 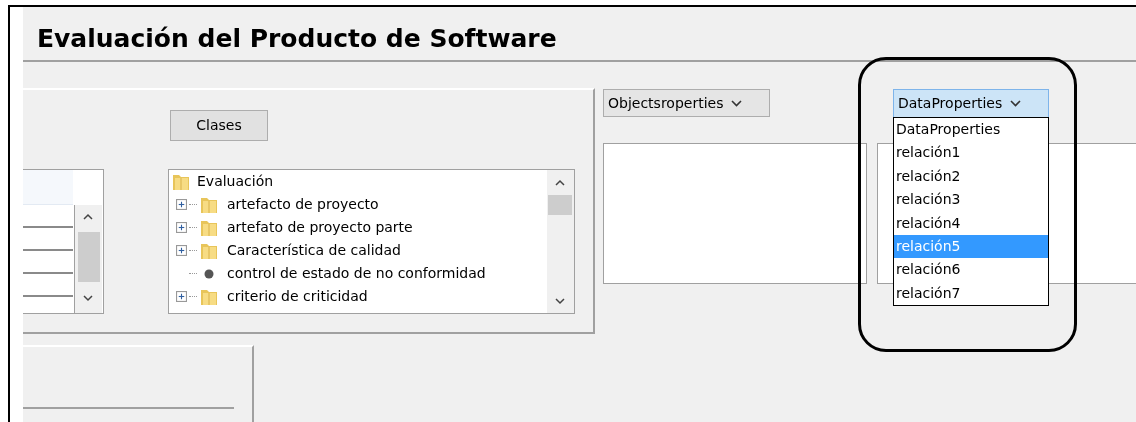 I want to click on bullet-icon, so click(x=209, y=273).